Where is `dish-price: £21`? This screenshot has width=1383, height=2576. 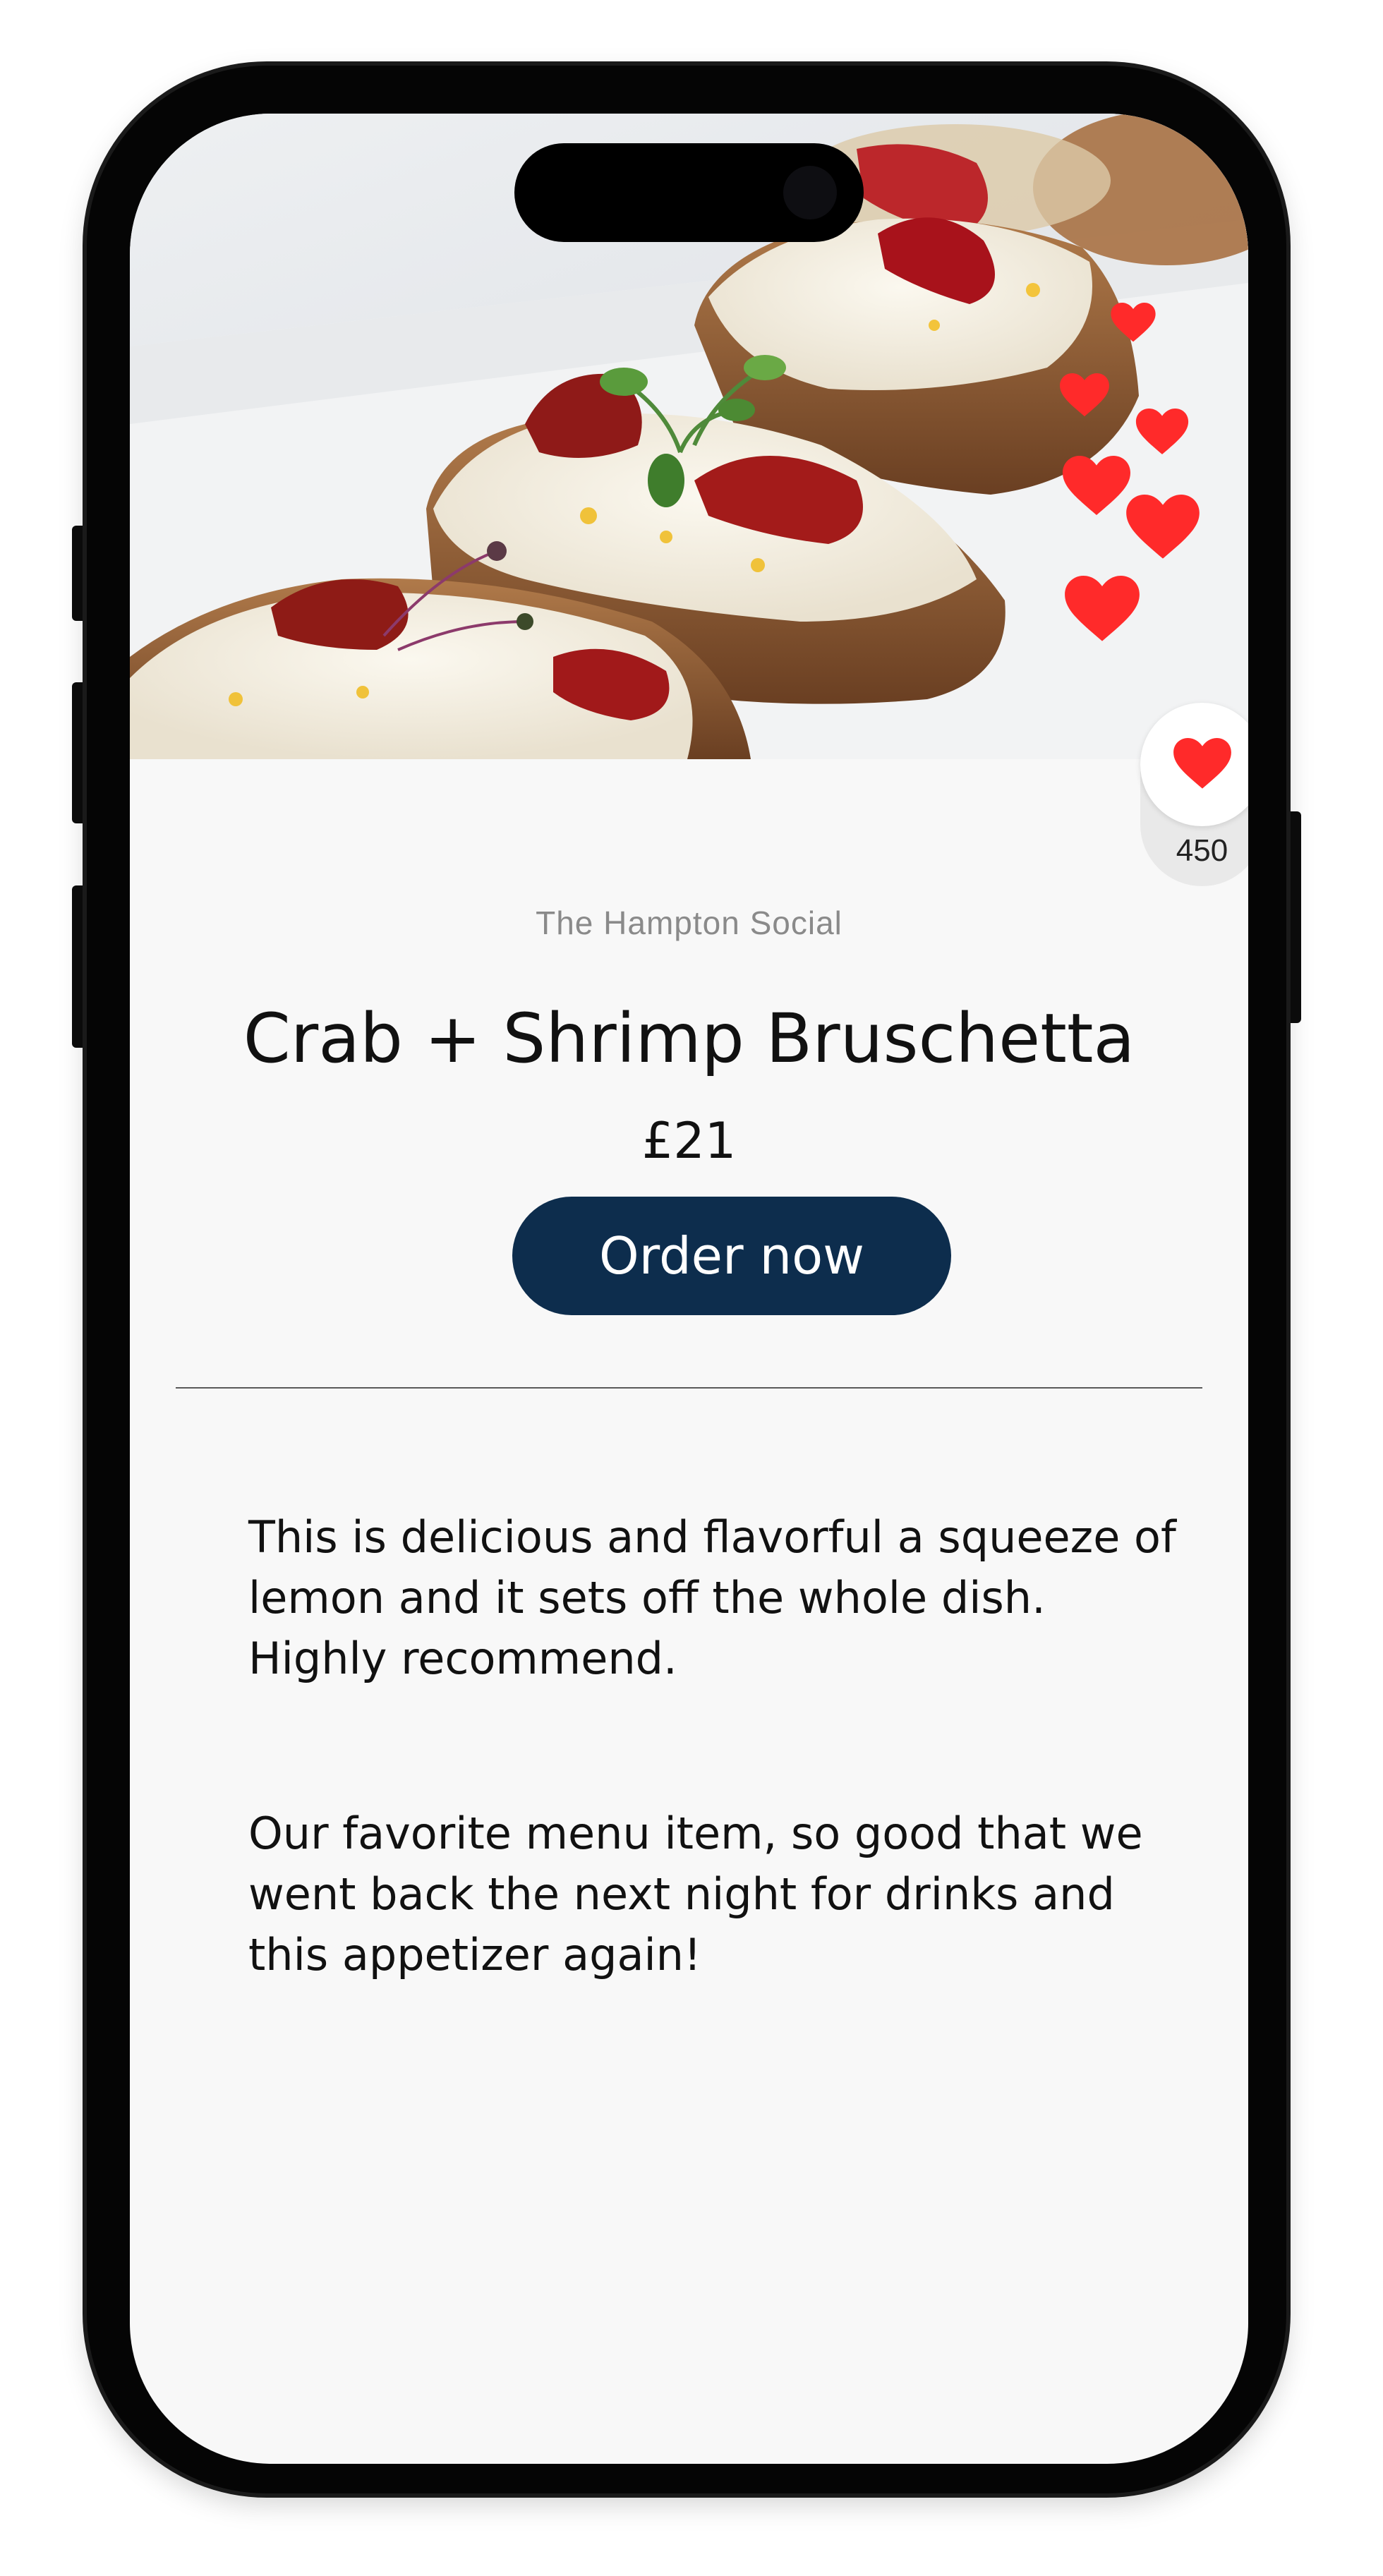
dish-price: £21 is located at coordinates (689, 1141).